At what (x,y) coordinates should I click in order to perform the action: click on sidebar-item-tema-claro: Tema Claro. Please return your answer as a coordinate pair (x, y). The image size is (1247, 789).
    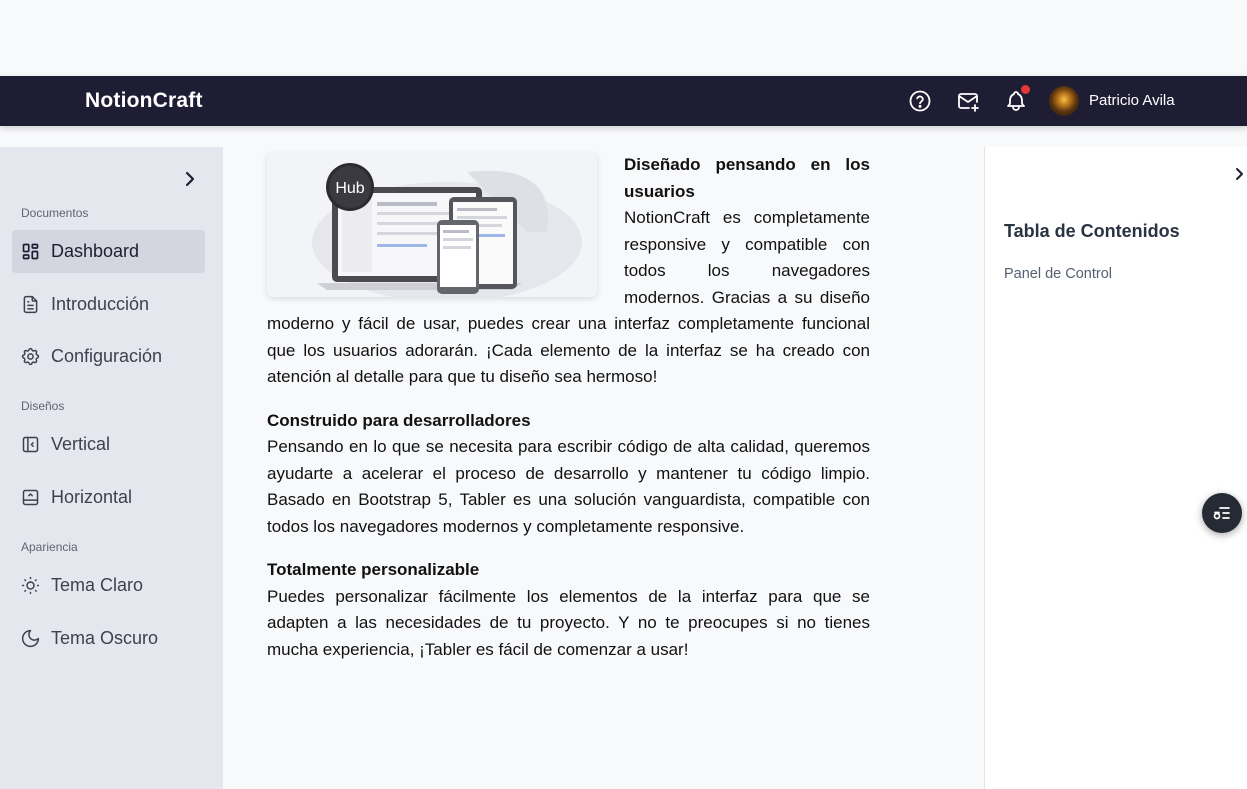
    Looking at the image, I should click on (108, 585).